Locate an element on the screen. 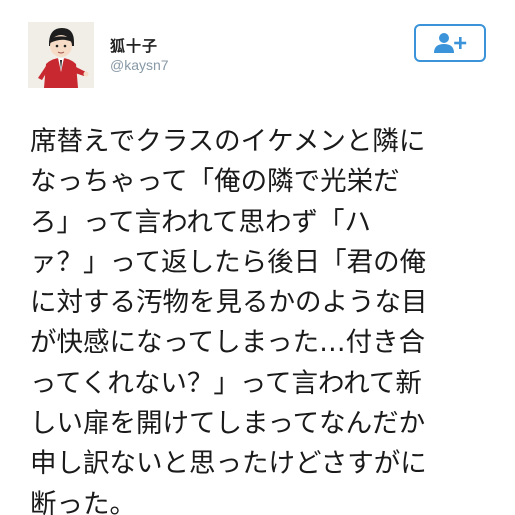 The image size is (515, 515). follow-button is located at coordinates (450, 43).